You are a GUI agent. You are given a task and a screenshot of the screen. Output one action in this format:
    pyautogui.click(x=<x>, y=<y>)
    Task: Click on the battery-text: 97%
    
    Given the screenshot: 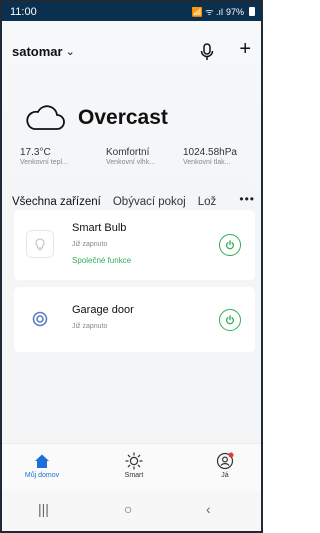 What is the action you would take?
    pyautogui.click(x=234, y=11)
    